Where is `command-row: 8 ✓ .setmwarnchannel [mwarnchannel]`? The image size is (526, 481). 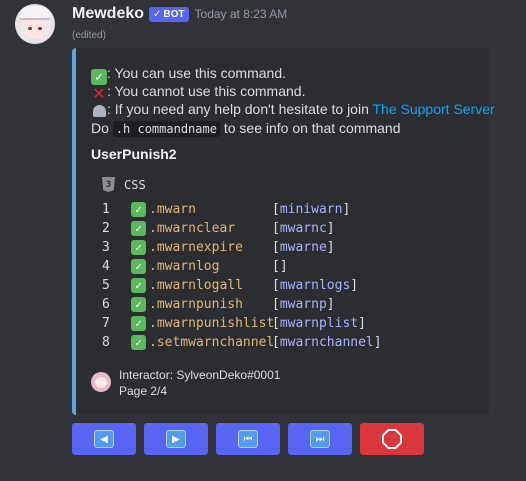
command-row: 8 ✓ .setmwarnchannel [mwarnchannel] is located at coordinates (242, 342).